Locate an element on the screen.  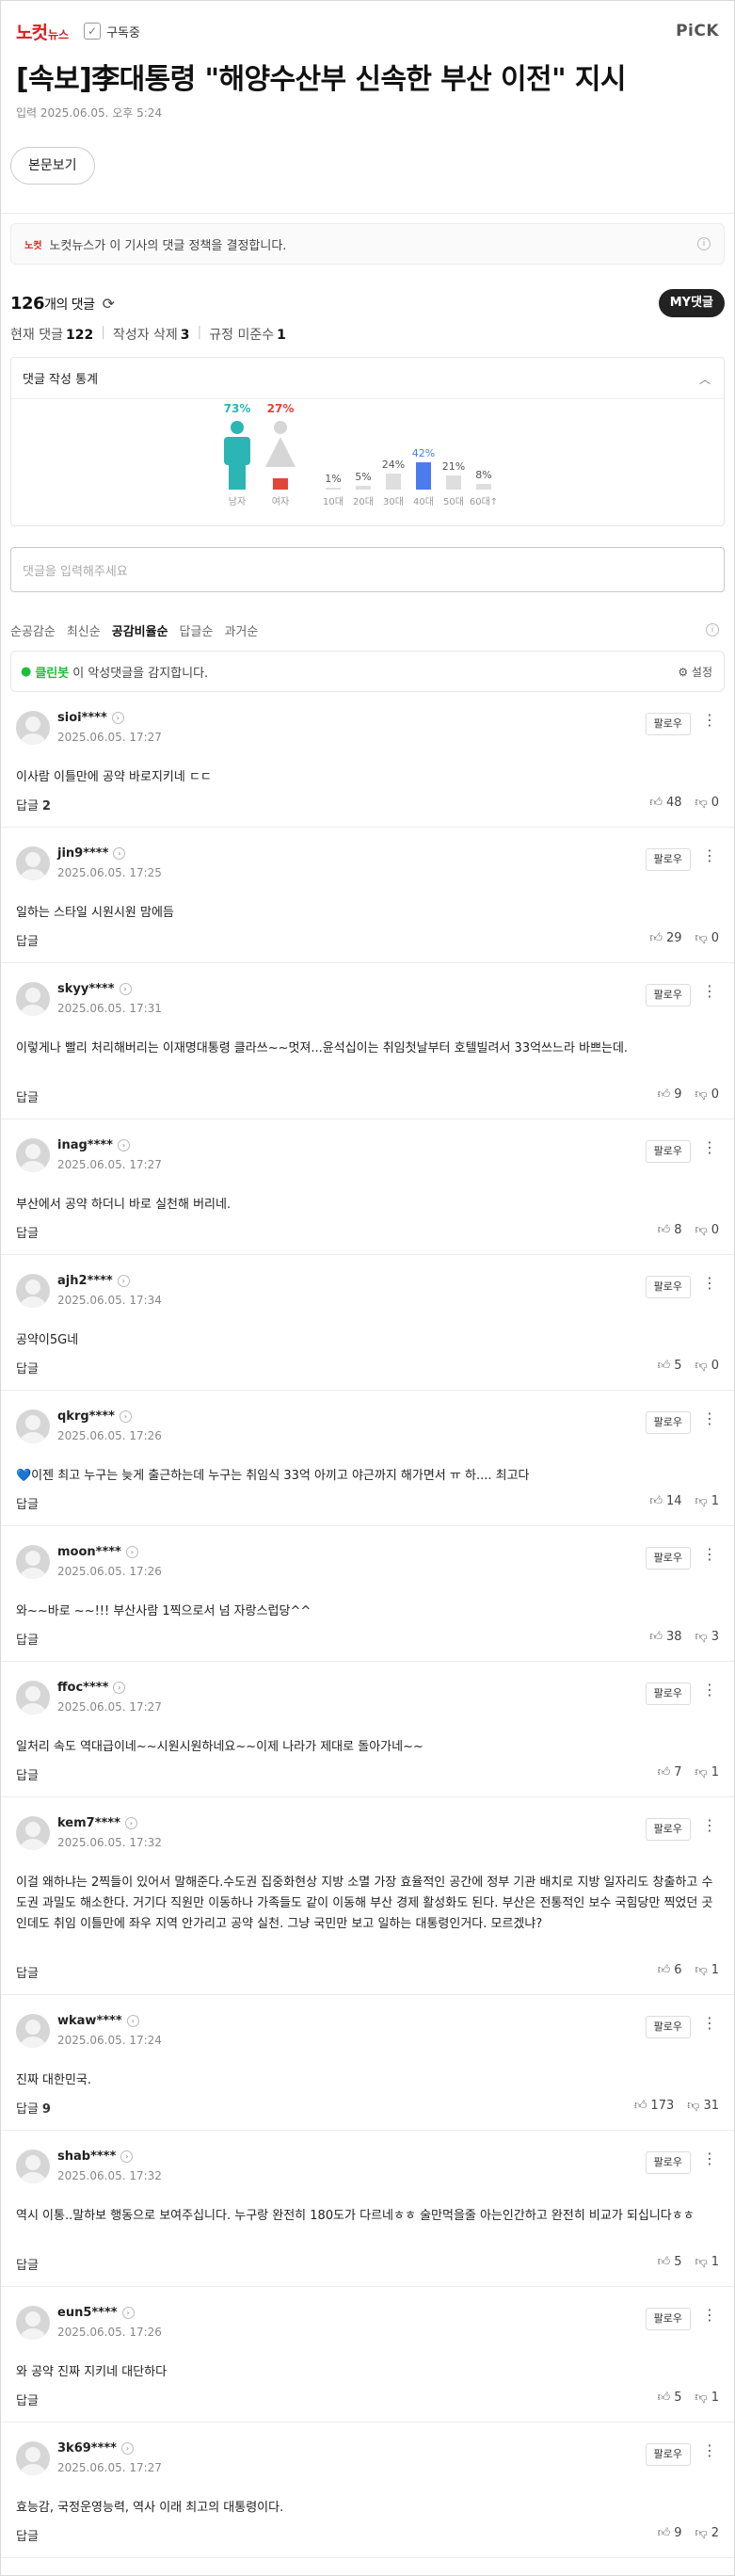
sort-tab: 과거순 is located at coordinates (241, 630).